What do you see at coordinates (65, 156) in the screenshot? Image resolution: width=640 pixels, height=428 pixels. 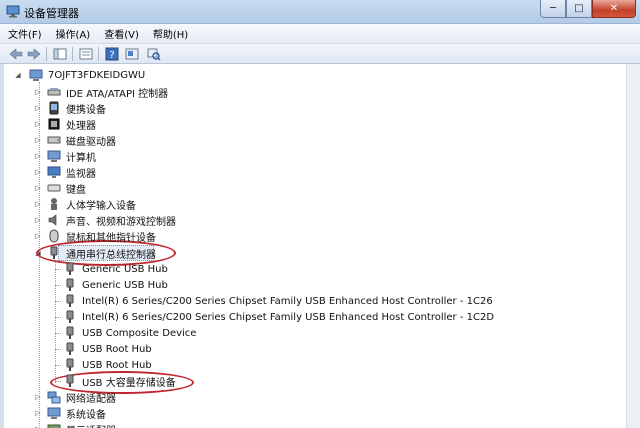 I see `tree-category: ▷ 计算机` at bounding box center [65, 156].